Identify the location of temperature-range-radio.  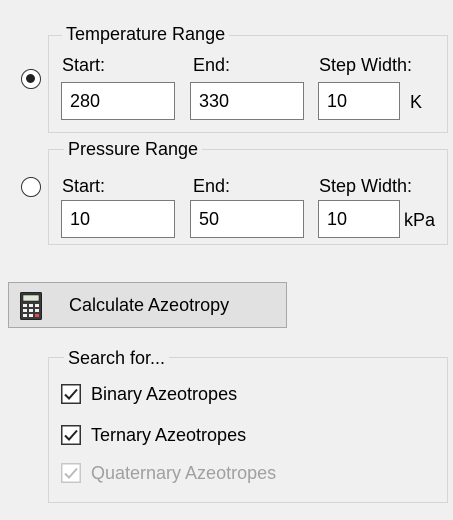
(31, 79).